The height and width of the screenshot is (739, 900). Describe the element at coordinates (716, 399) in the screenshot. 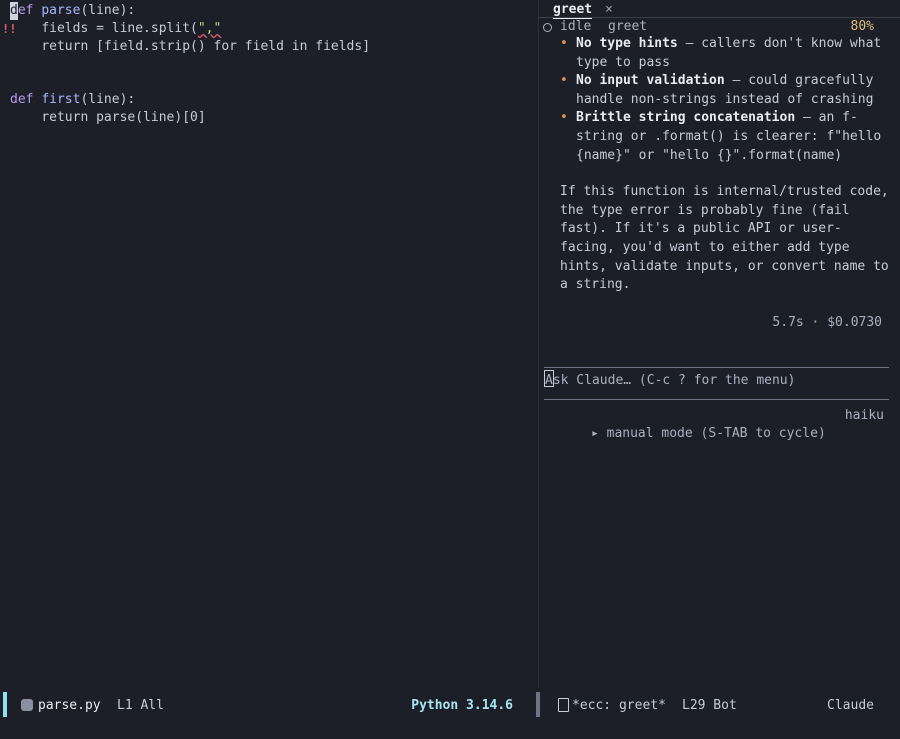

I see `prompt-bottom-rule` at that location.